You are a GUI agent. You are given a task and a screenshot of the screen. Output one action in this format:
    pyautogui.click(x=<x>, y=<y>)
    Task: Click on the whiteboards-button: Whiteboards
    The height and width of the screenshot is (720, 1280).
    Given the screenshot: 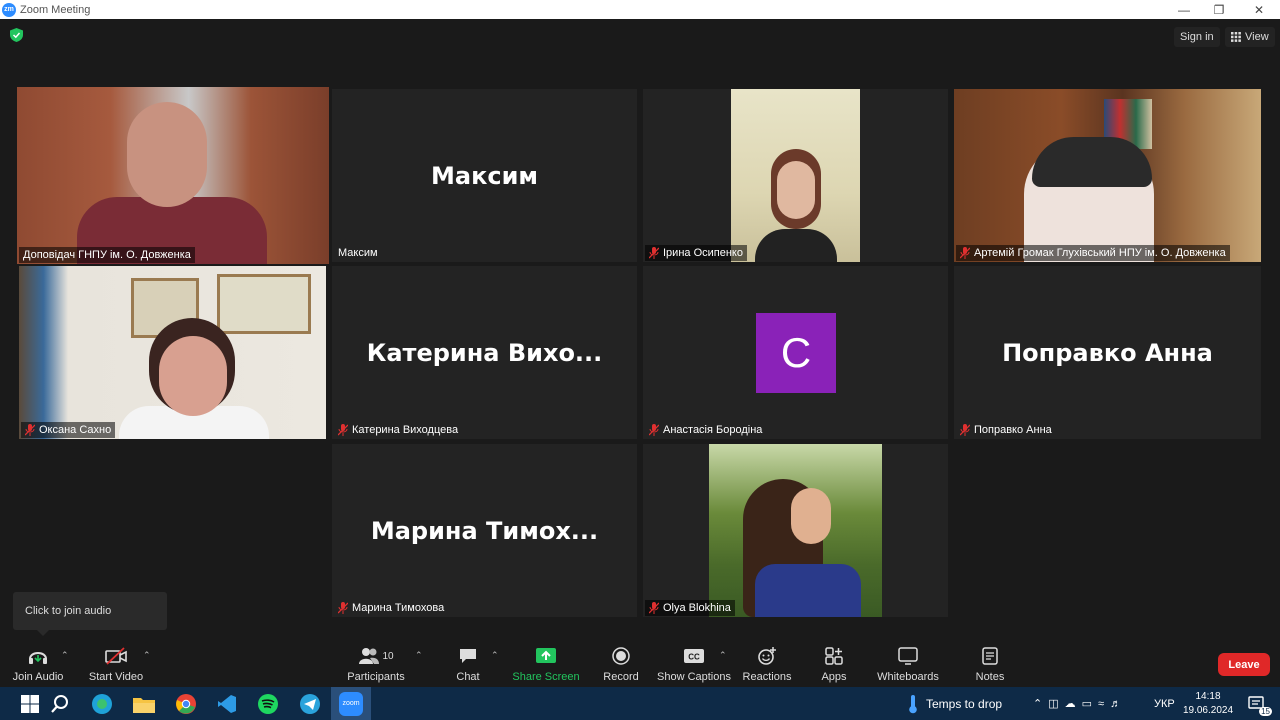 What is the action you would take?
    pyautogui.click(x=908, y=666)
    